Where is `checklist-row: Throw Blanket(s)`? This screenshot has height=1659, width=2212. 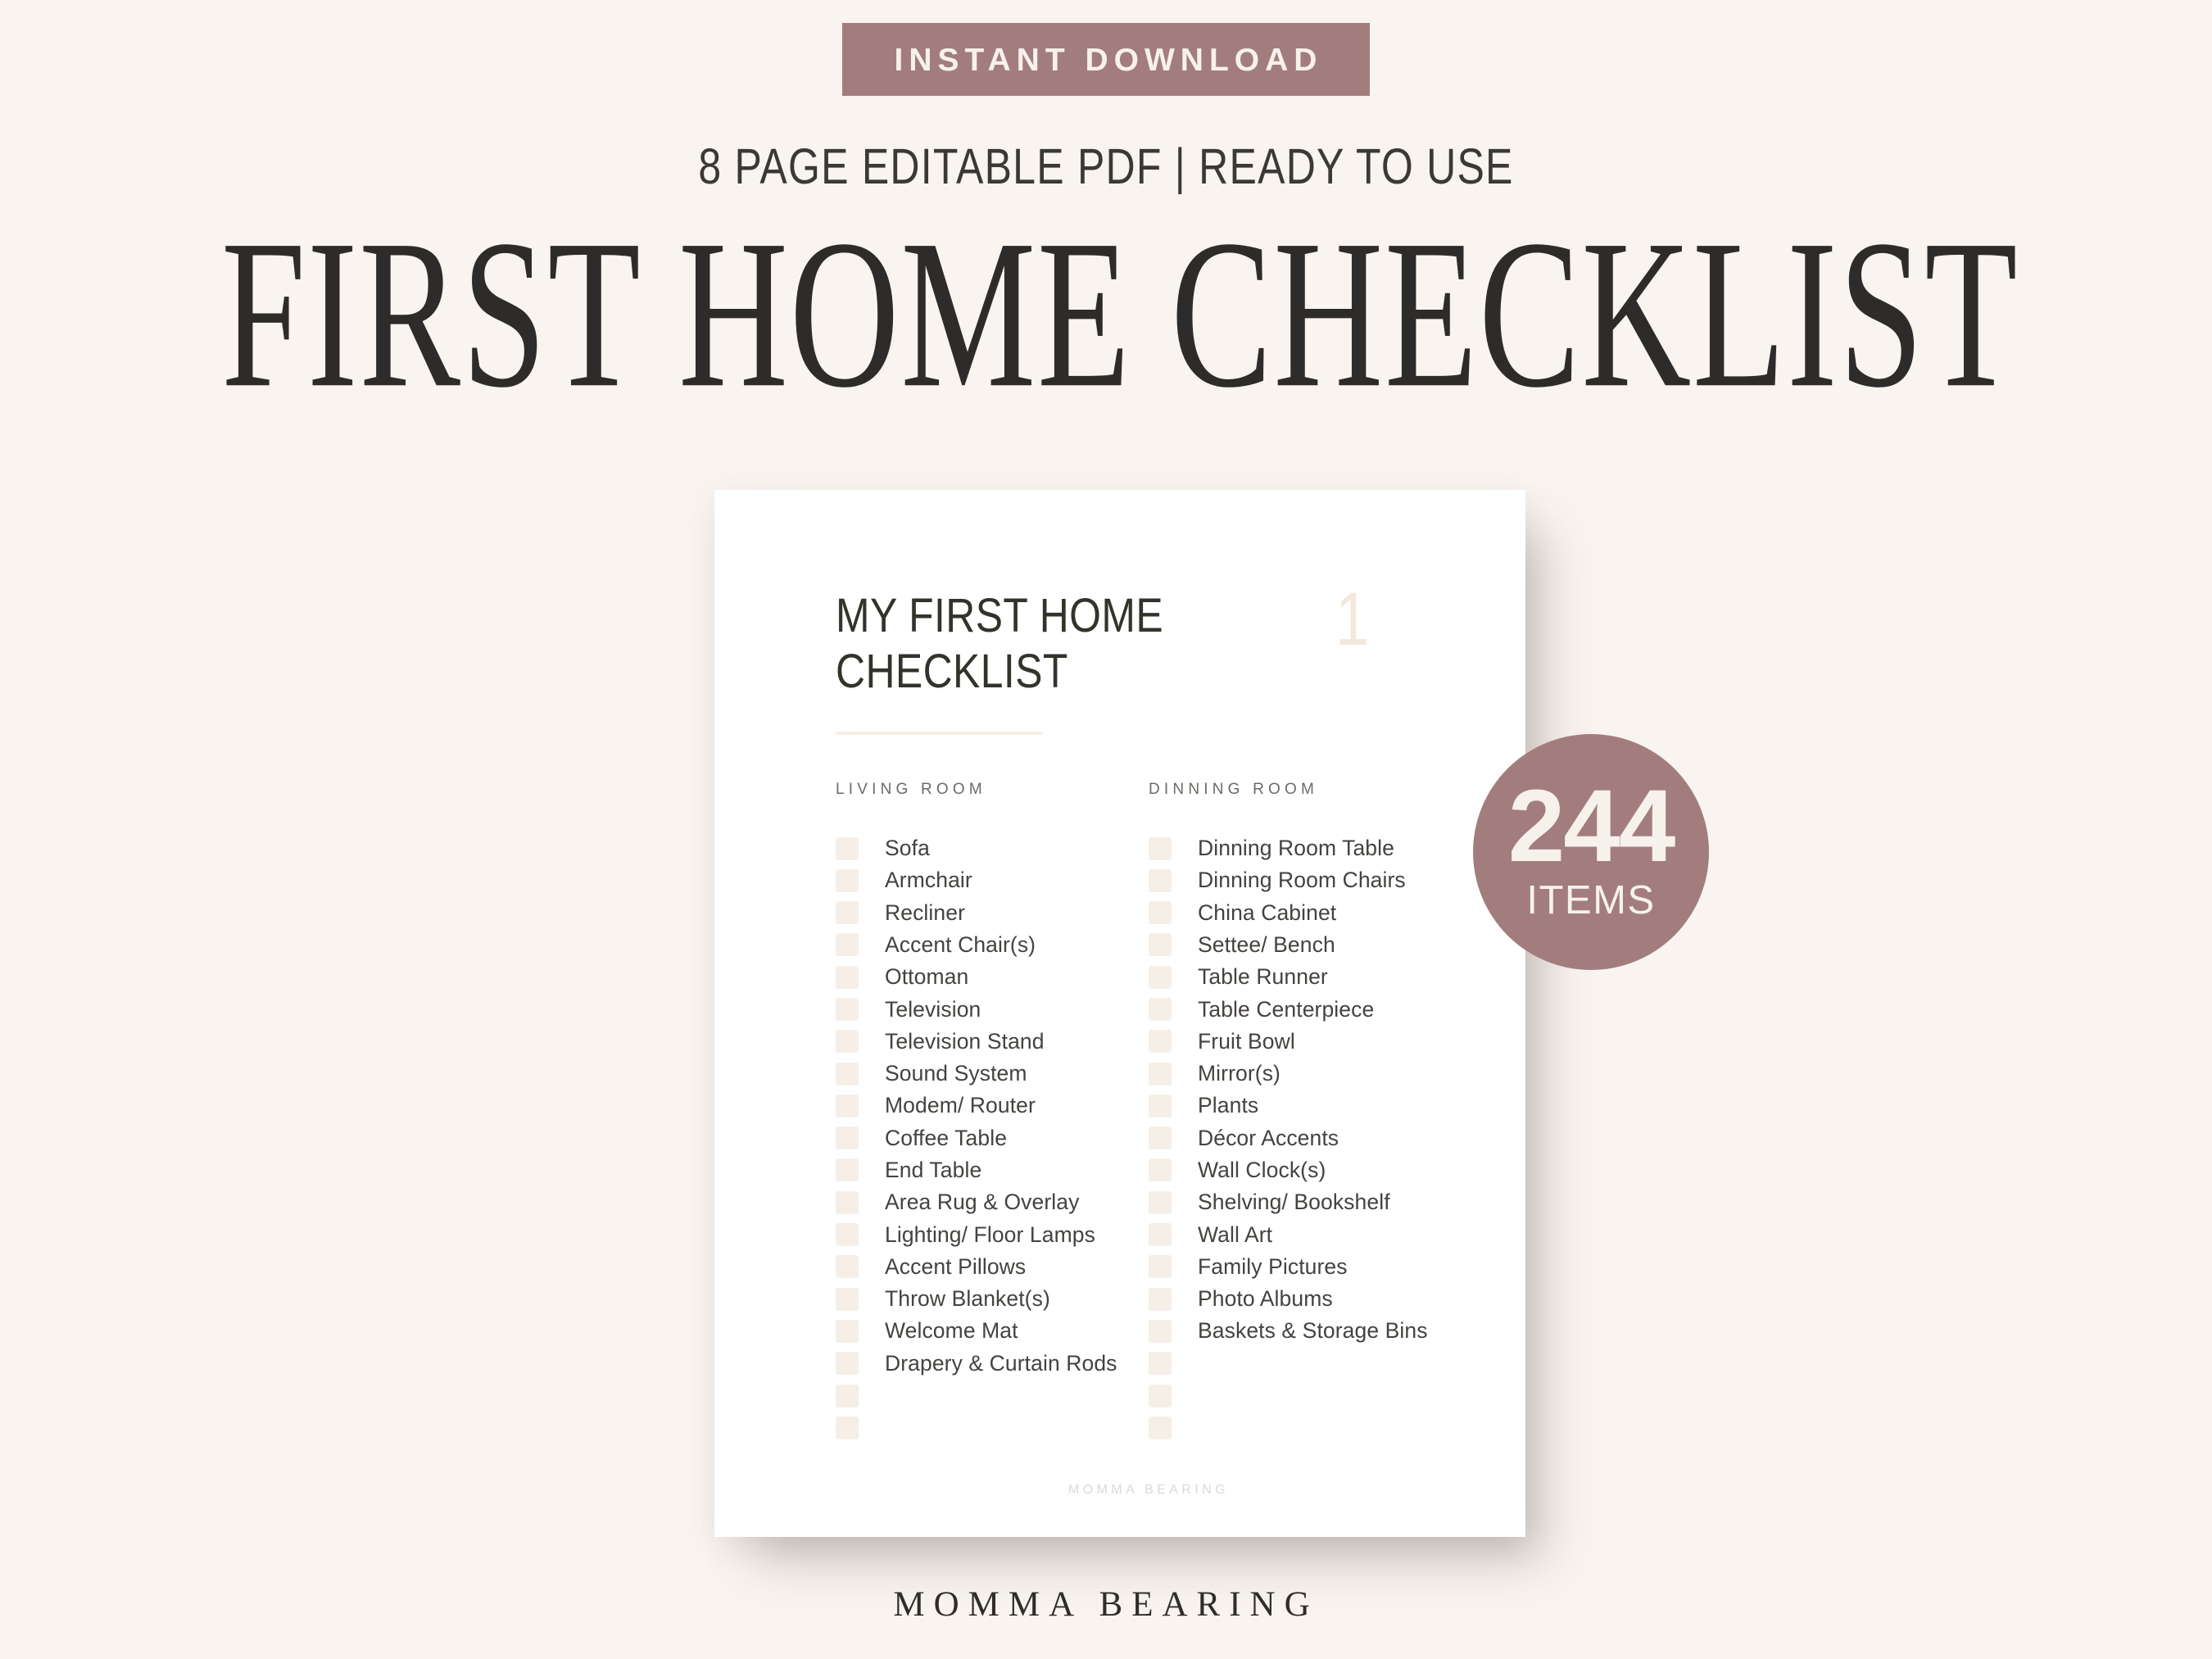 checklist-row: Throw Blanket(s) is located at coordinates (992, 1299).